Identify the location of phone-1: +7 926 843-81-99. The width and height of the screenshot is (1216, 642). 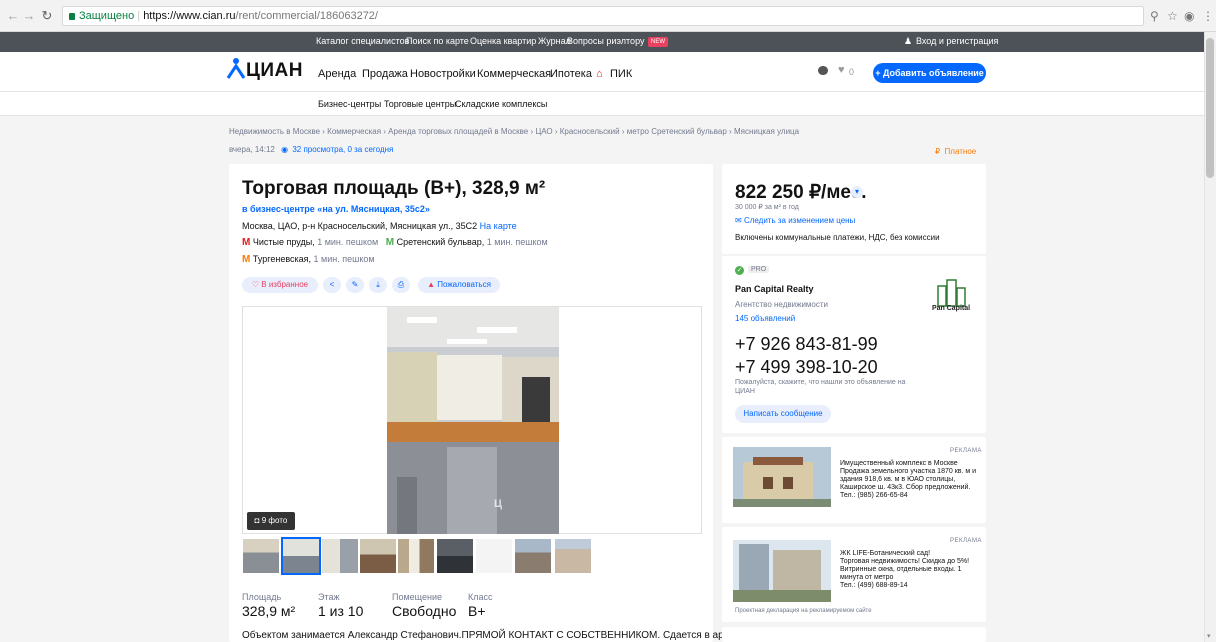
(806, 344).